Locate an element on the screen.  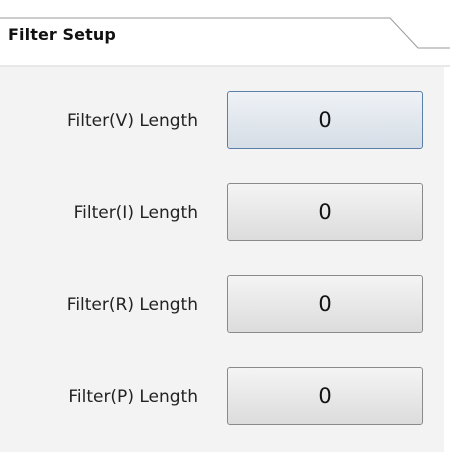
filter-i-row: Filter(I) Length 0 is located at coordinates (222, 213).